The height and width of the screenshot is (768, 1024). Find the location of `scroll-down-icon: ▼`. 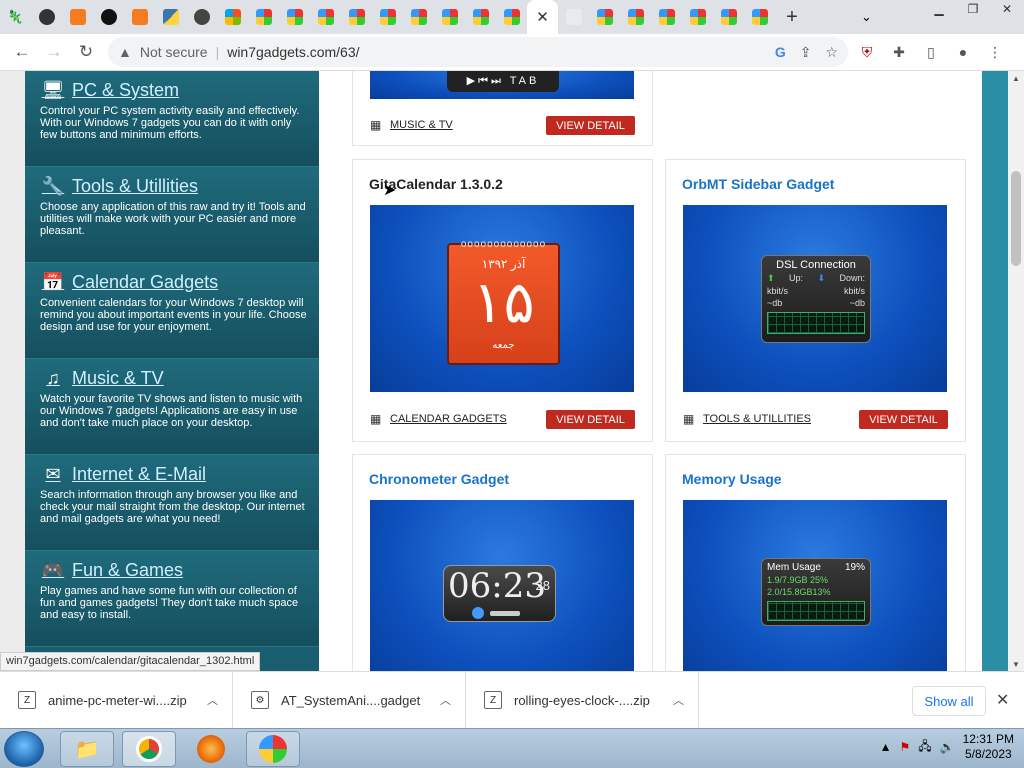

scroll-down-icon: ▼ is located at coordinates (1016, 664).